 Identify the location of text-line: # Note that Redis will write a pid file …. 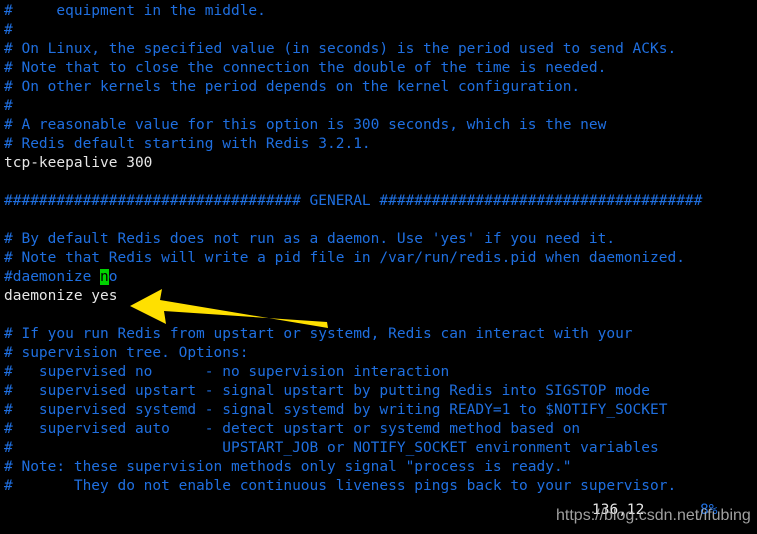
(344, 258).